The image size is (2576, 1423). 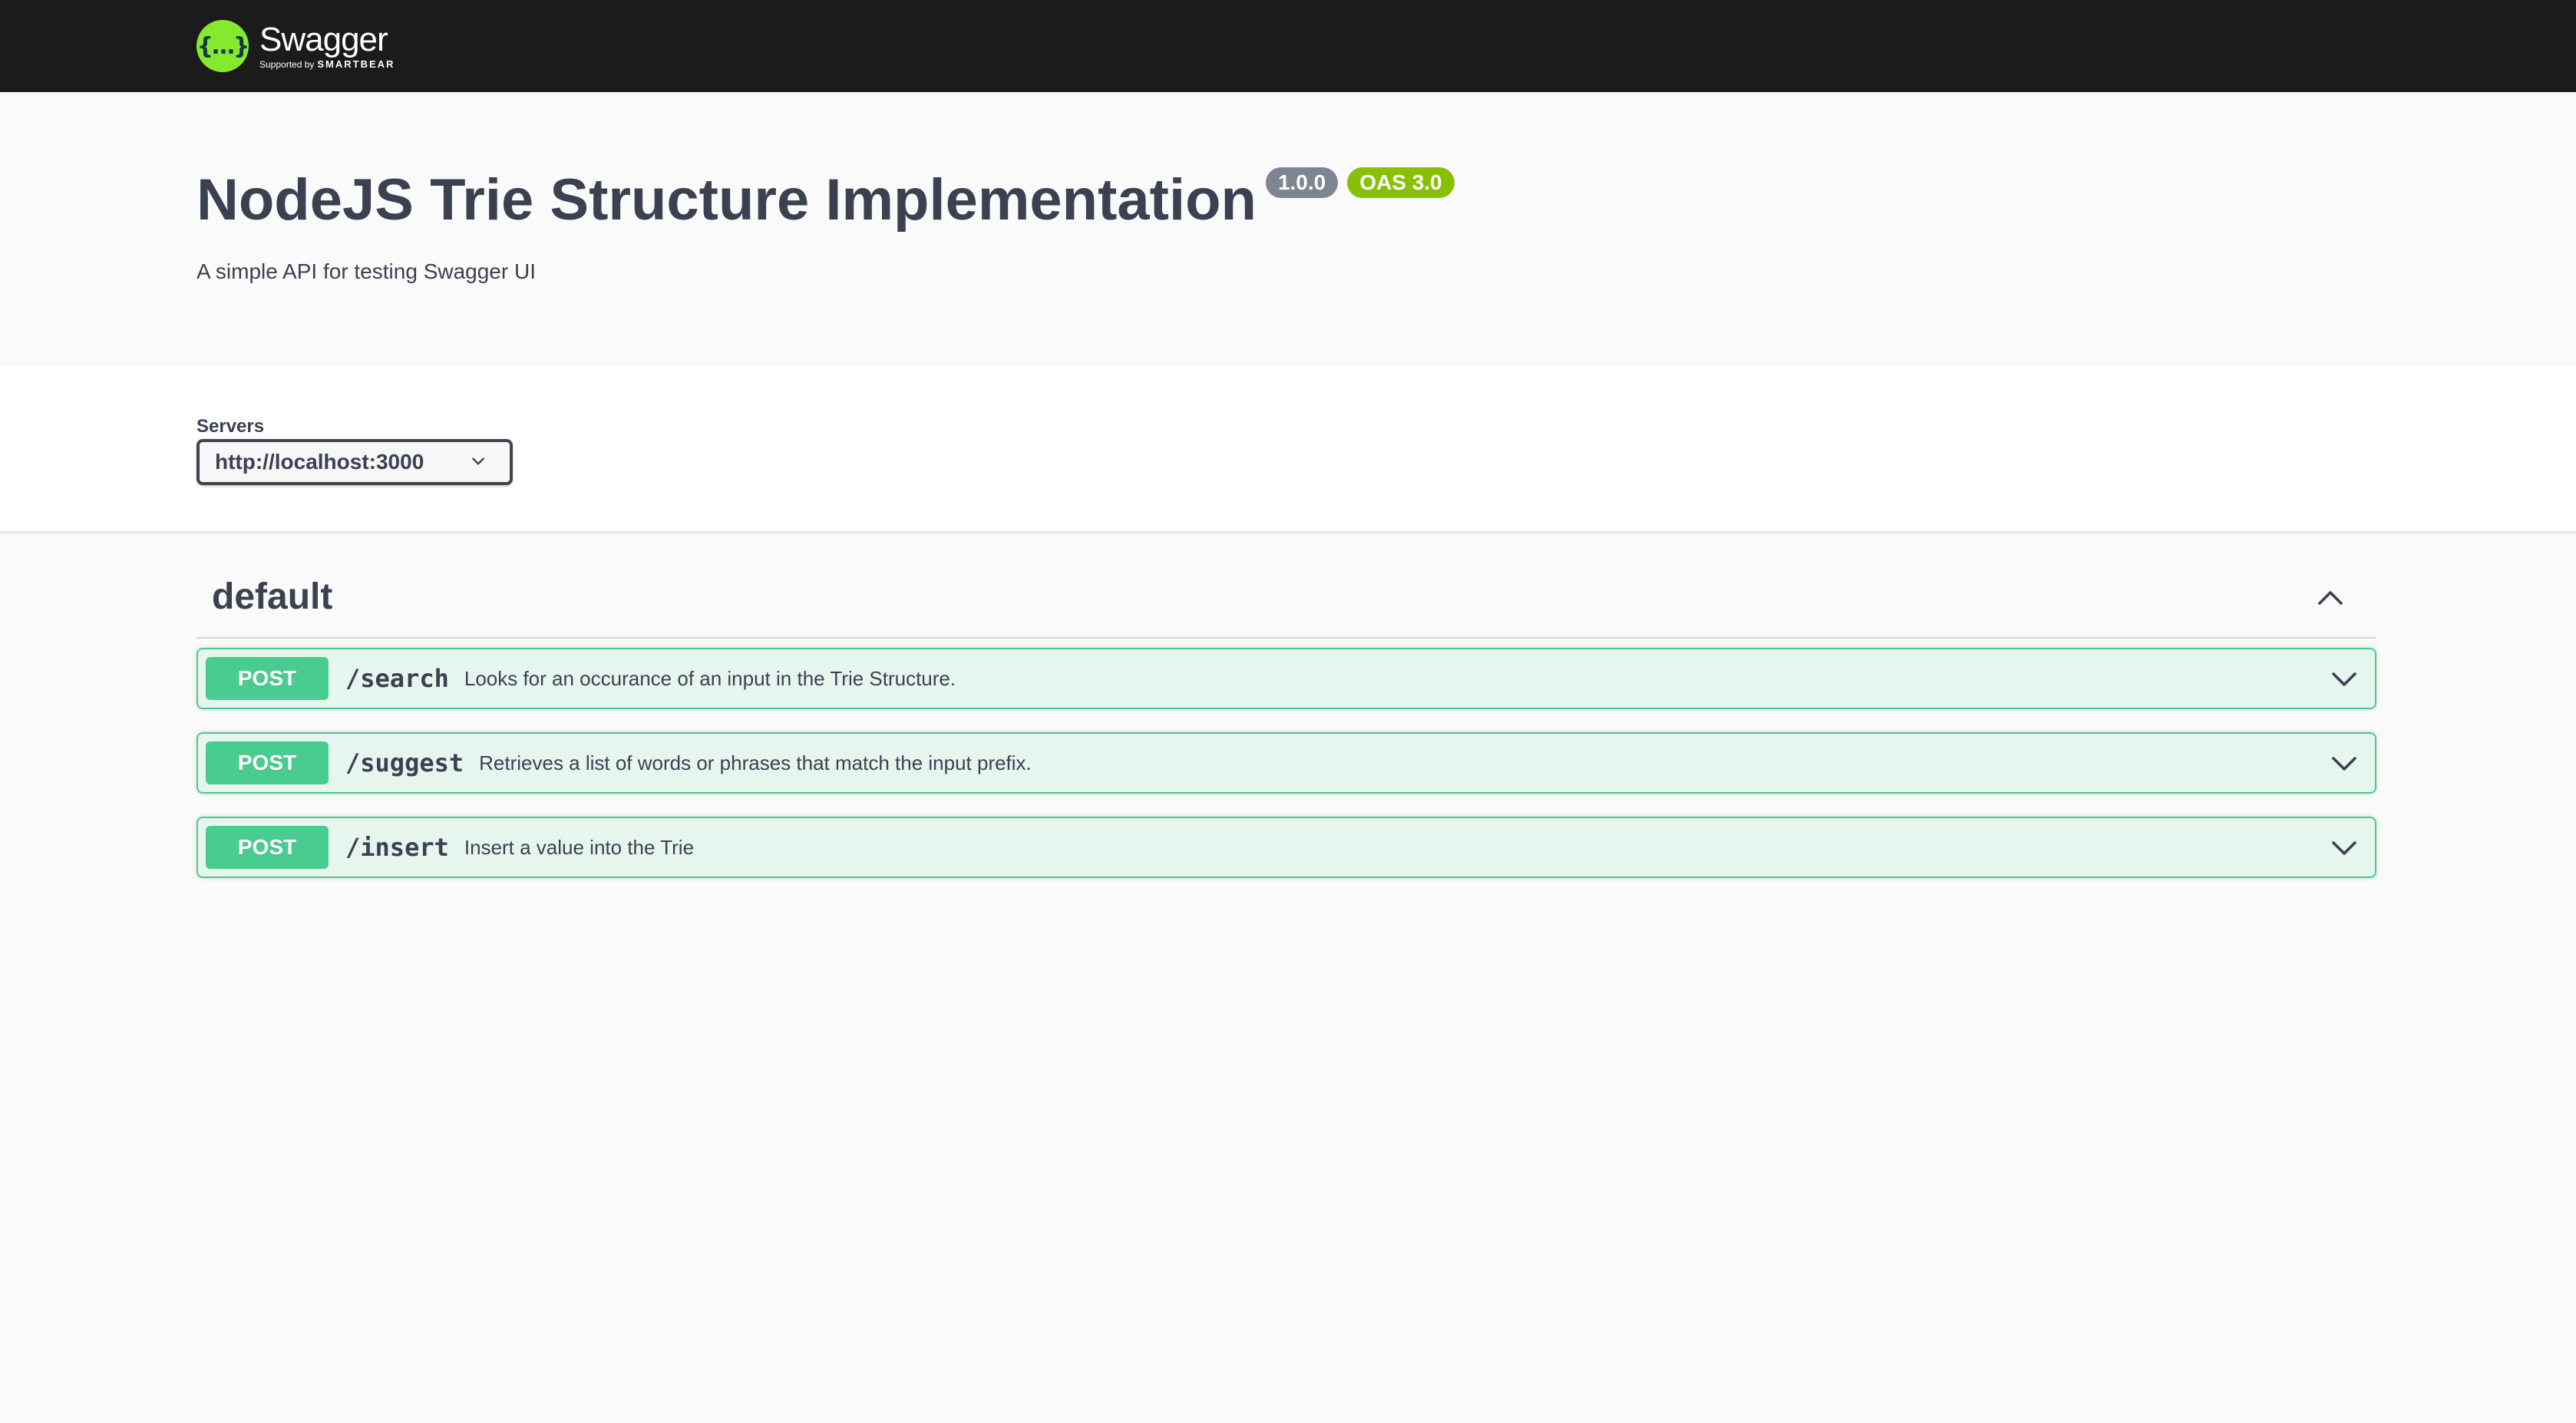 I want to click on logo-sub-prefix: Supported by, so click(x=287, y=64).